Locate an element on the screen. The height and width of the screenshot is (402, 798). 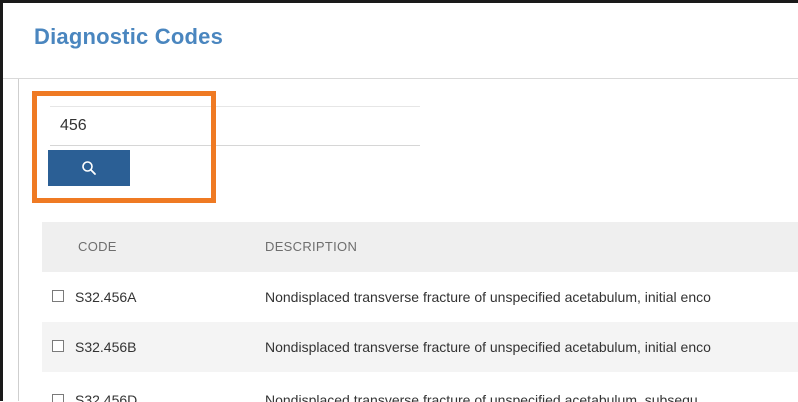
column-header-code: CODE is located at coordinates (97, 246).